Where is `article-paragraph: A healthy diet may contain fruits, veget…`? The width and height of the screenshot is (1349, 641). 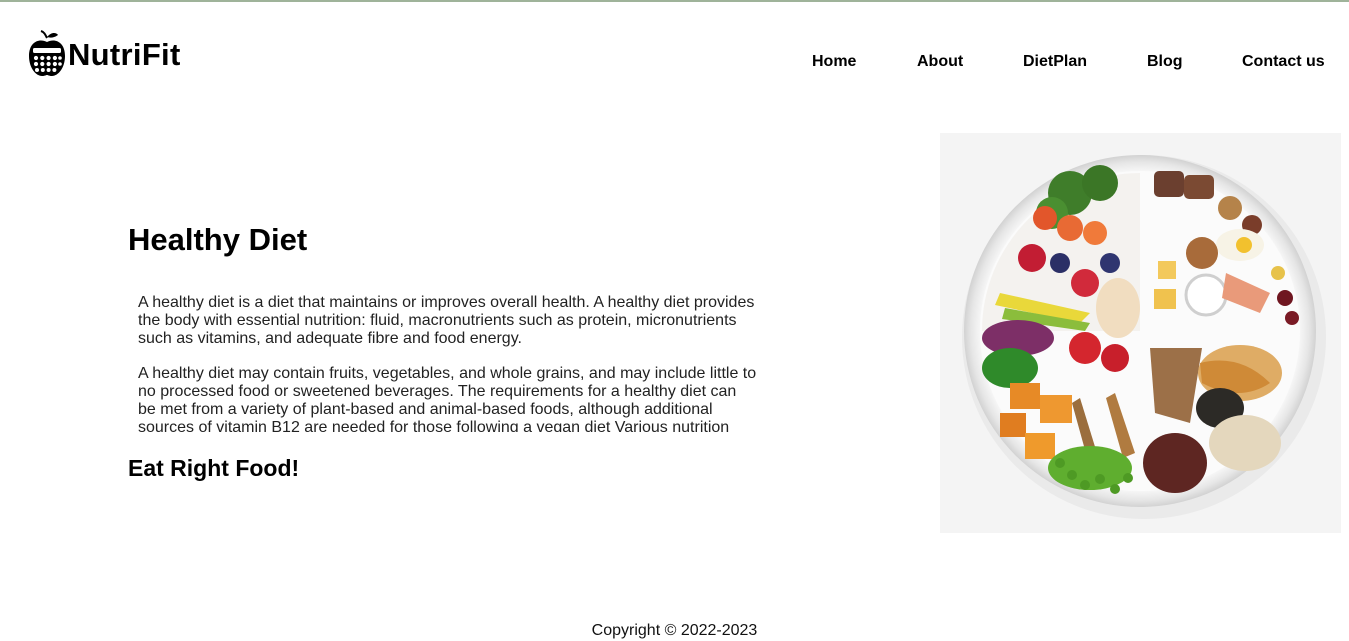
article-paragraph: A healthy diet may contain fruits, veget… is located at coordinates (447, 398).